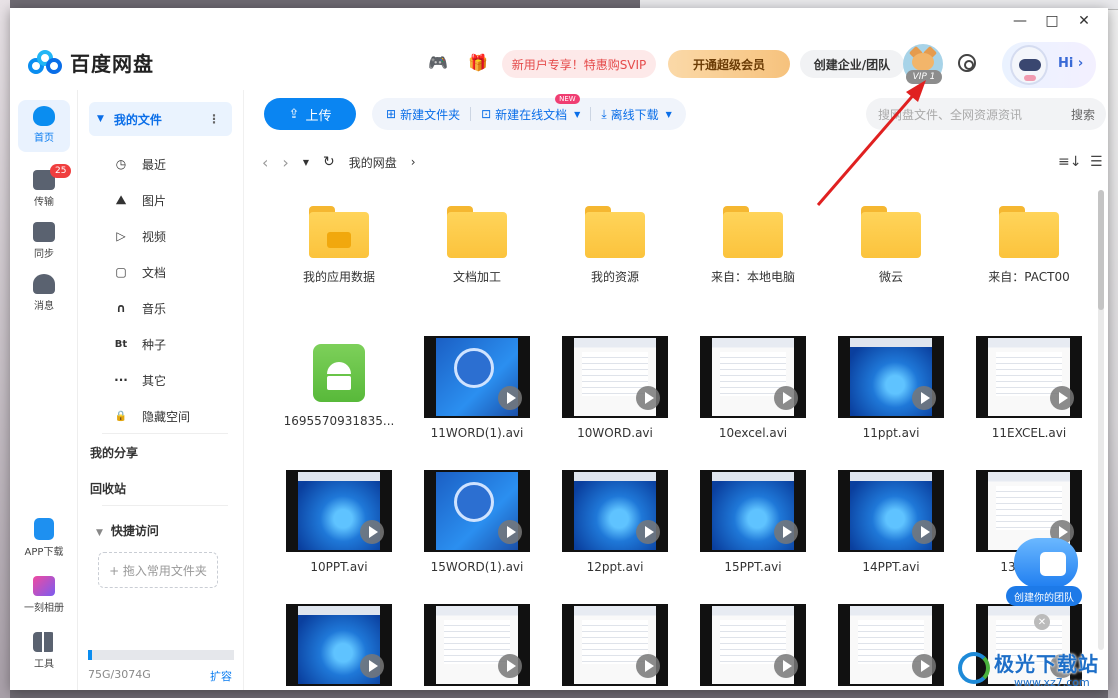 This screenshot has width=1118, height=698. I want to click on upload-label: 上传, so click(318, 116).